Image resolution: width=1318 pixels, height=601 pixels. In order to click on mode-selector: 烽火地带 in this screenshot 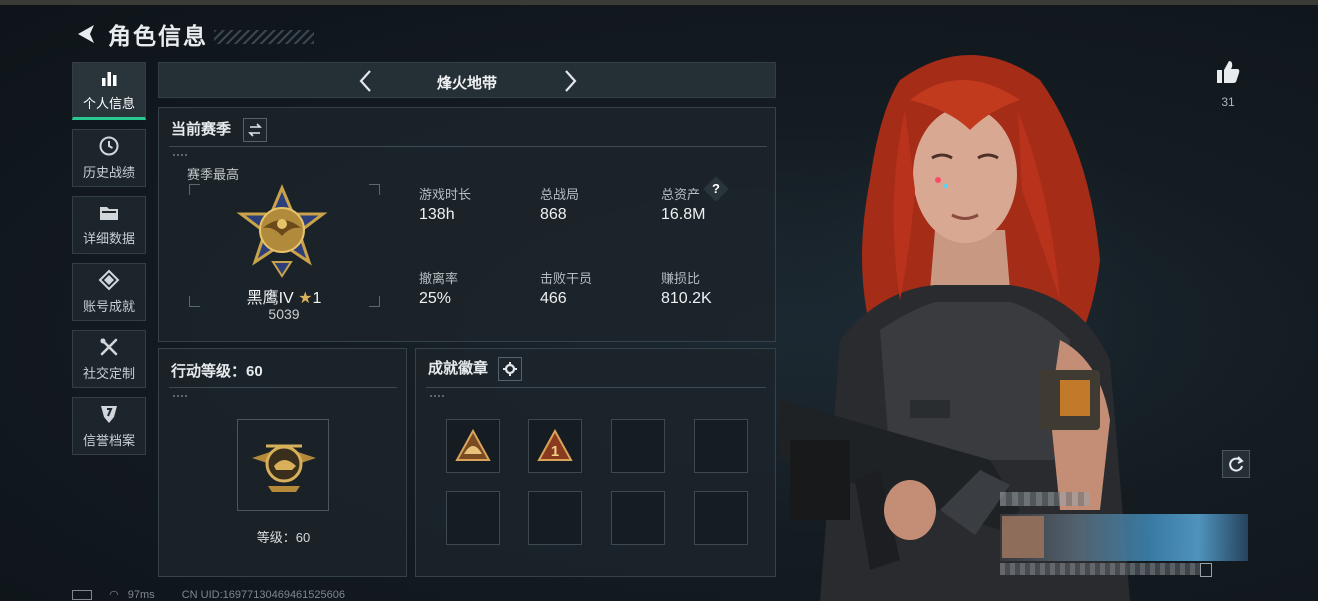, I will do `click(467, 80)`.